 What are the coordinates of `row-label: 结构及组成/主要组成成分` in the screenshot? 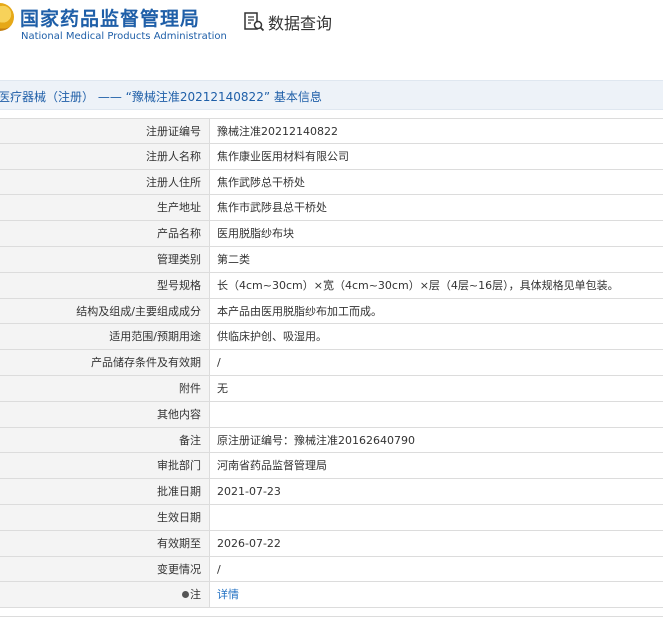 It's located at (105, 311).